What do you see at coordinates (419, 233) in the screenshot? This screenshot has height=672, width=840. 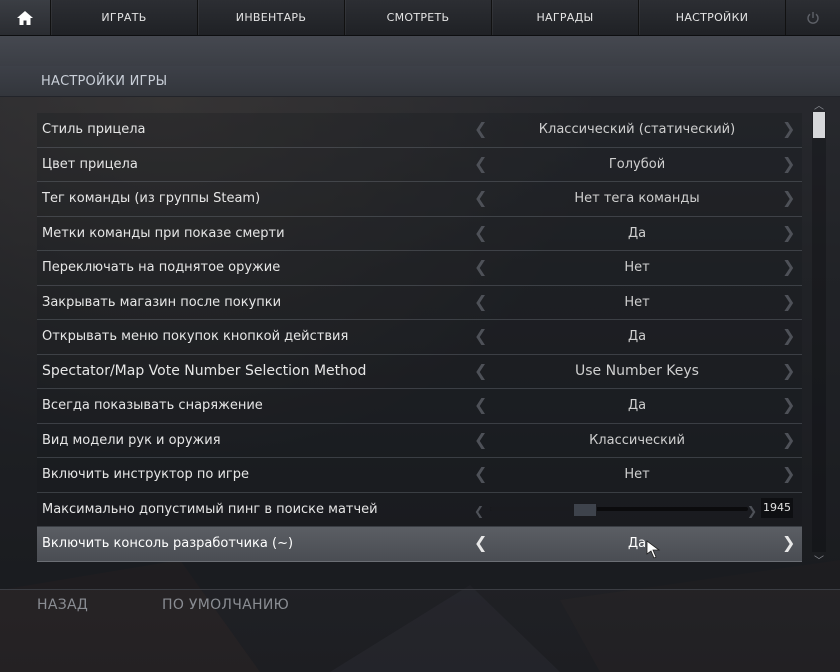 I see `setting-row-death-markers: Метки команды при показе смерти ❮ Да ❯` at bounding box center [419, 233].